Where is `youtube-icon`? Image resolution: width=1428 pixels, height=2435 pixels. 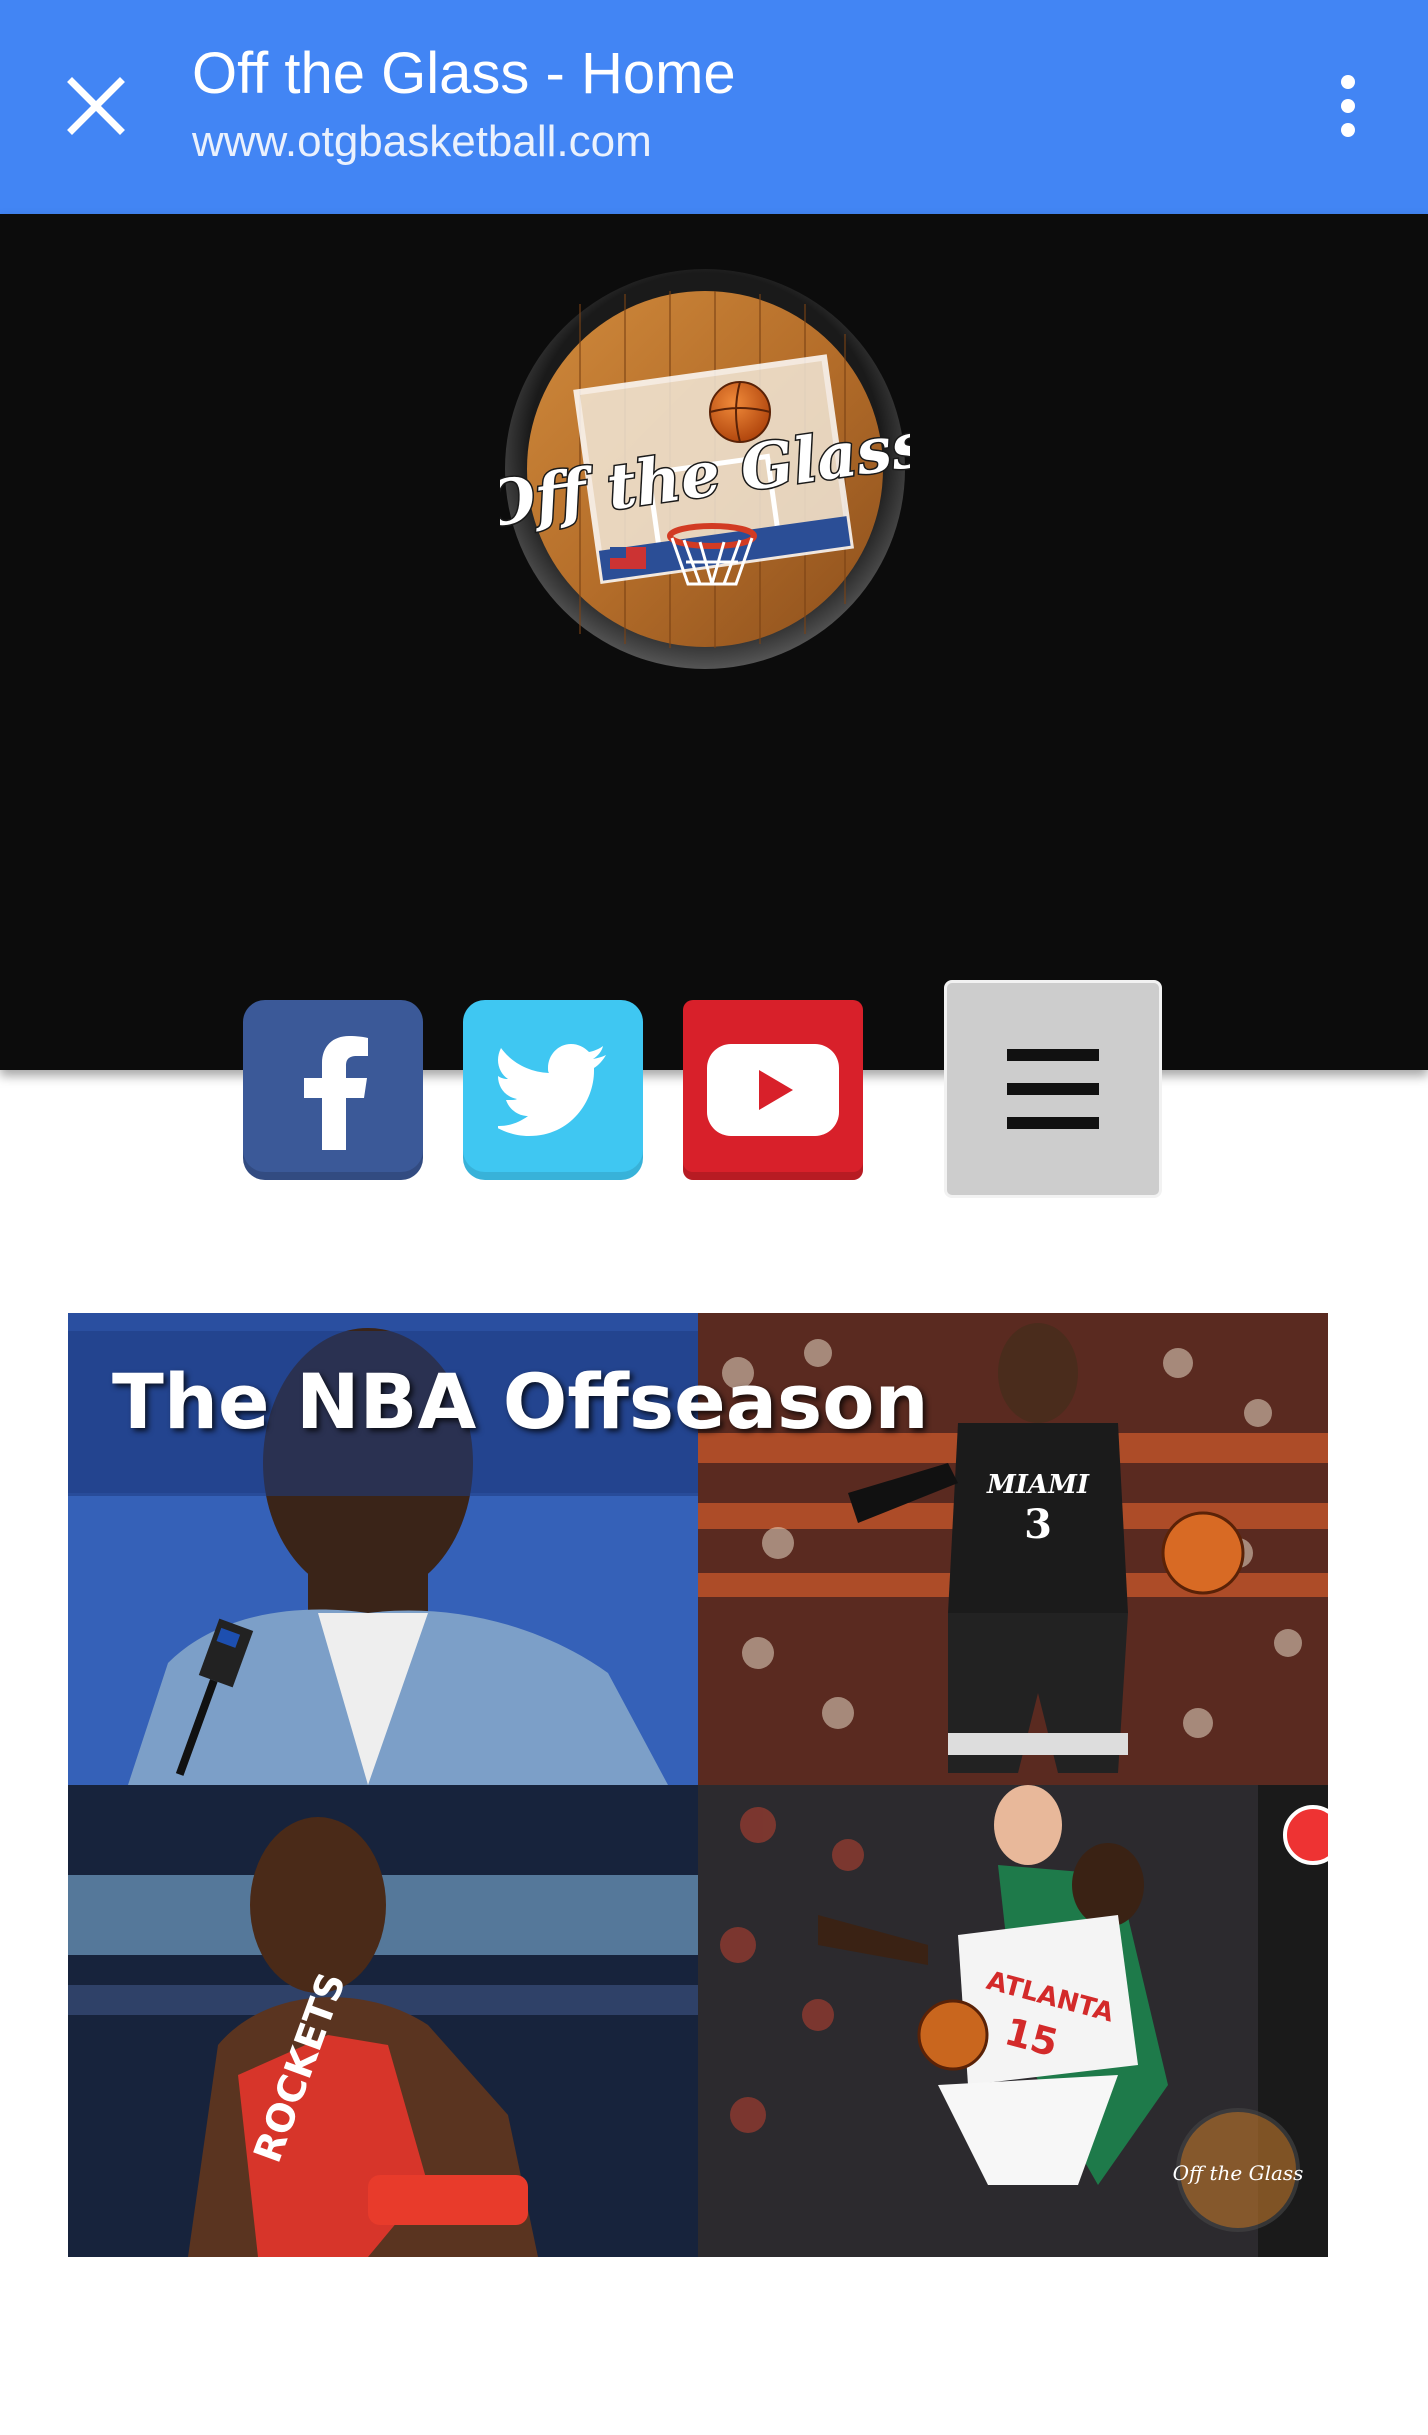 youtube-icon is located at coordinates (773, 1090).